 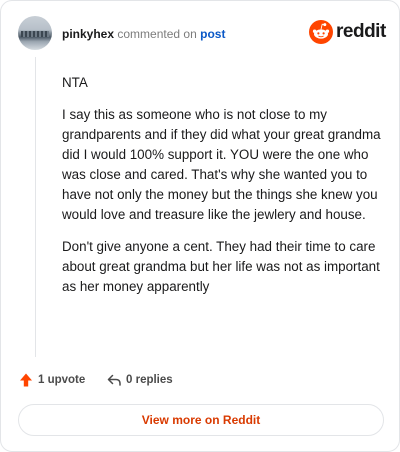 I want to click on comment-footer: 1 upvote 0 replies, so click(x=168, y=380).